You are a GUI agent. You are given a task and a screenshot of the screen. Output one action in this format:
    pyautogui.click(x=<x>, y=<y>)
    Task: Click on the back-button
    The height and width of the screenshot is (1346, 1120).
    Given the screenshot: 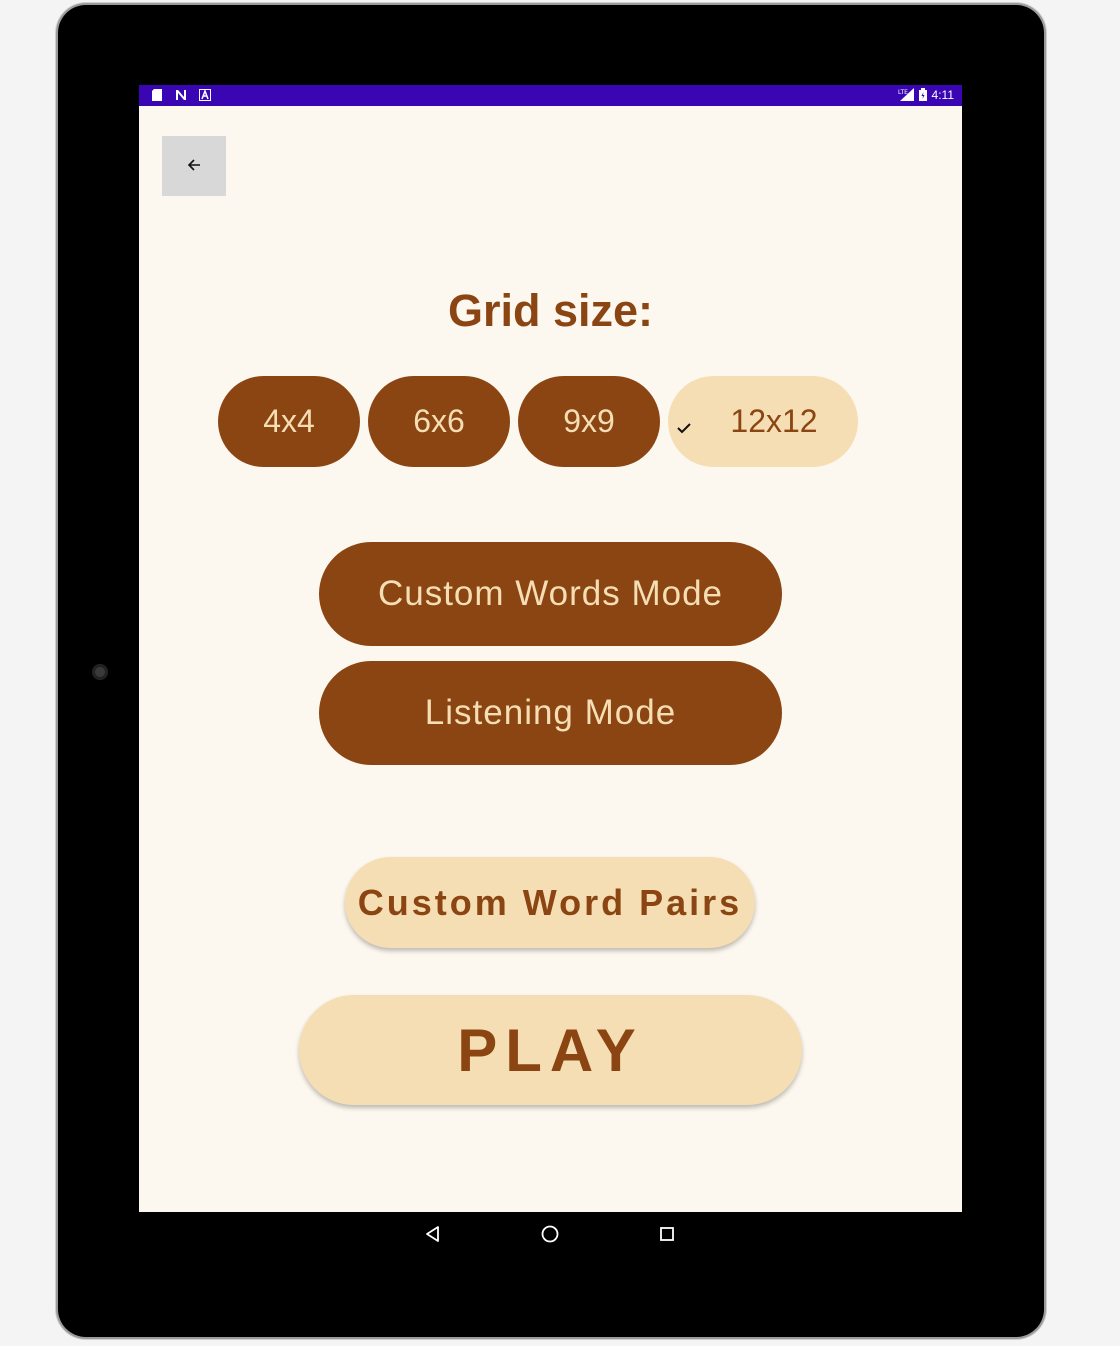 What is the action you would take?
    pyautogui.click(x=194, y=166)
    